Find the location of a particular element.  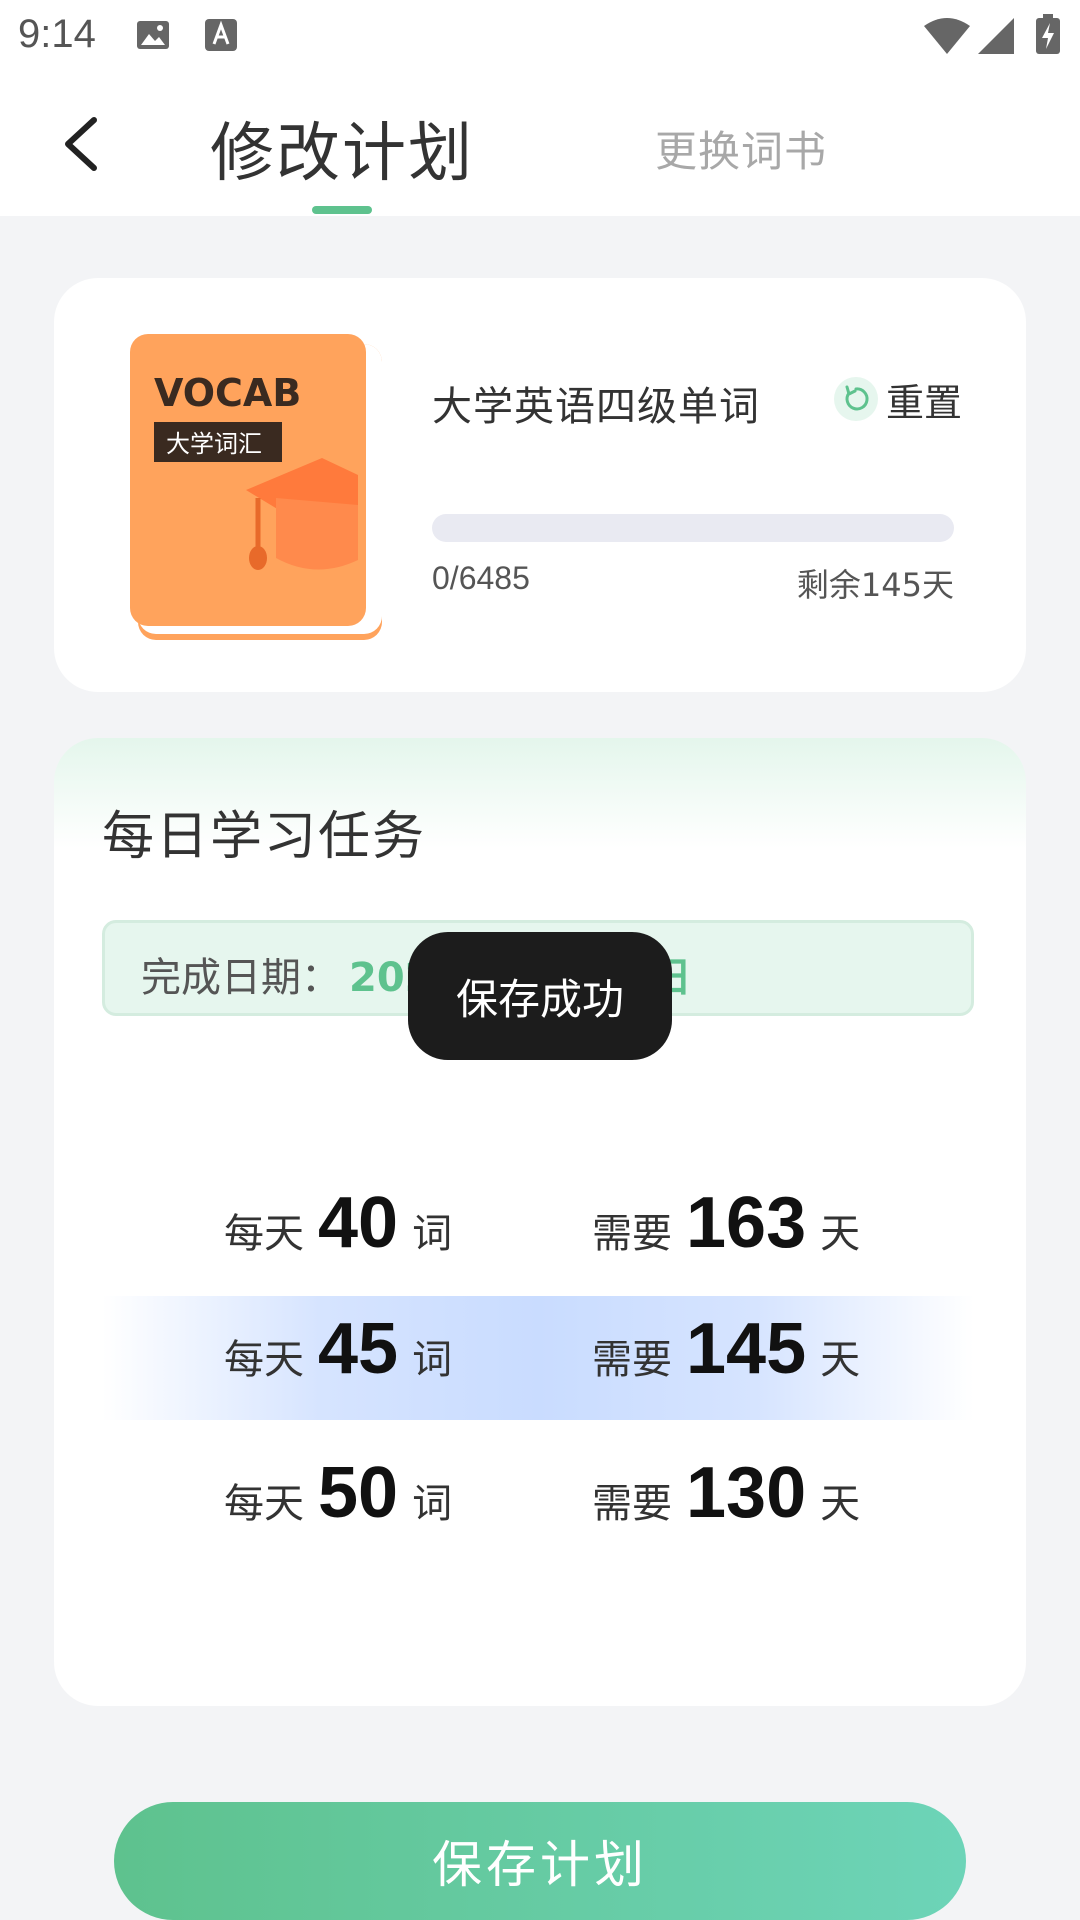

battery-charging-icon is located at coordinates (1048, 34).